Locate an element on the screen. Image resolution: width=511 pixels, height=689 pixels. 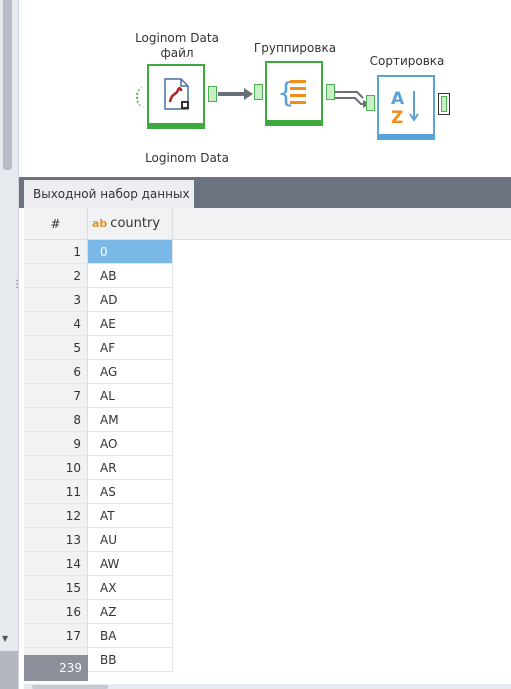
cell-country: 0 is located at coordinates (130, 252).